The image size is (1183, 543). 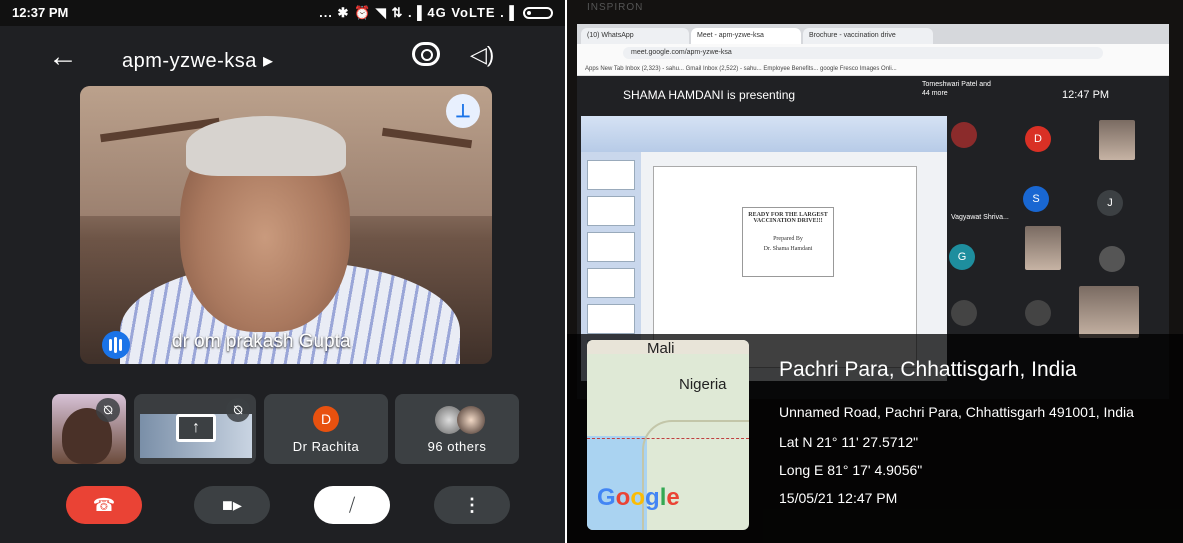 What do you see at coordinates (956, 89) in the screenshot?
I see `participants-label: Tomeshwari Patel and 44 more` at bounding box center [956, 89].